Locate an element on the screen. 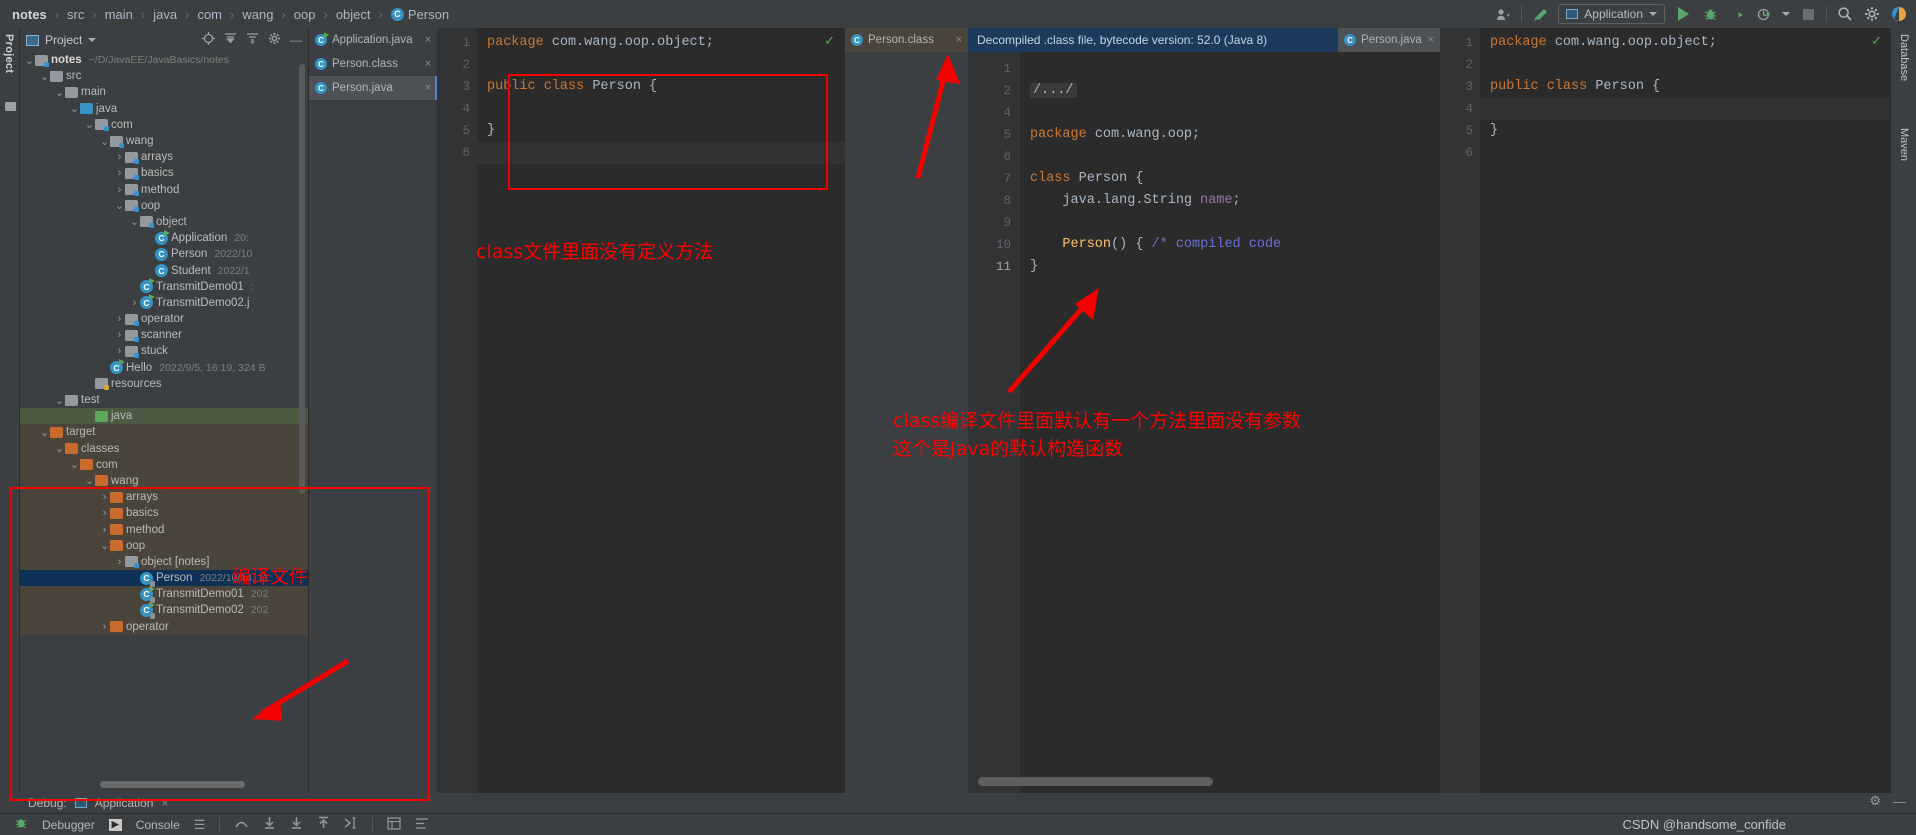 Image resolution: width=1916 pixels, height=835 pixels. tree-horizontal-scrollbar is located at coordinates (172, 784).